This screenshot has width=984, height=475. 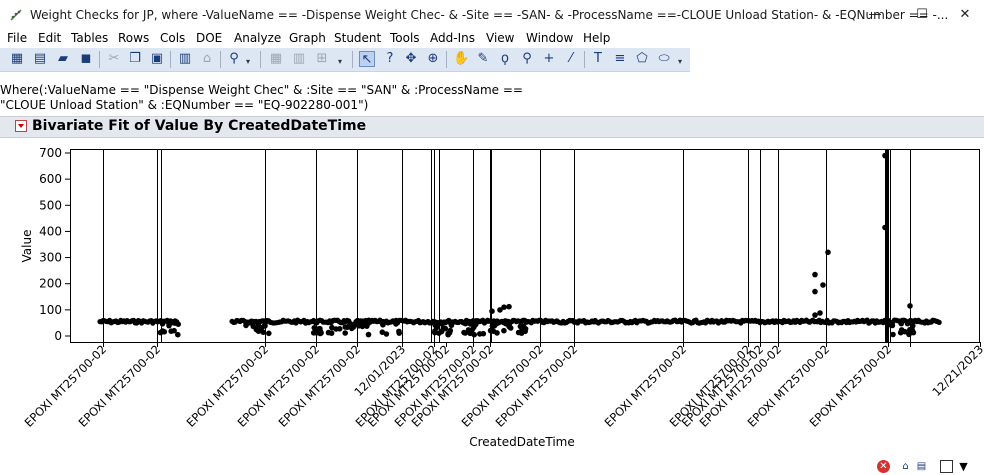 I want to click on new-script-icon: ▤, so click(x=40, y=59).